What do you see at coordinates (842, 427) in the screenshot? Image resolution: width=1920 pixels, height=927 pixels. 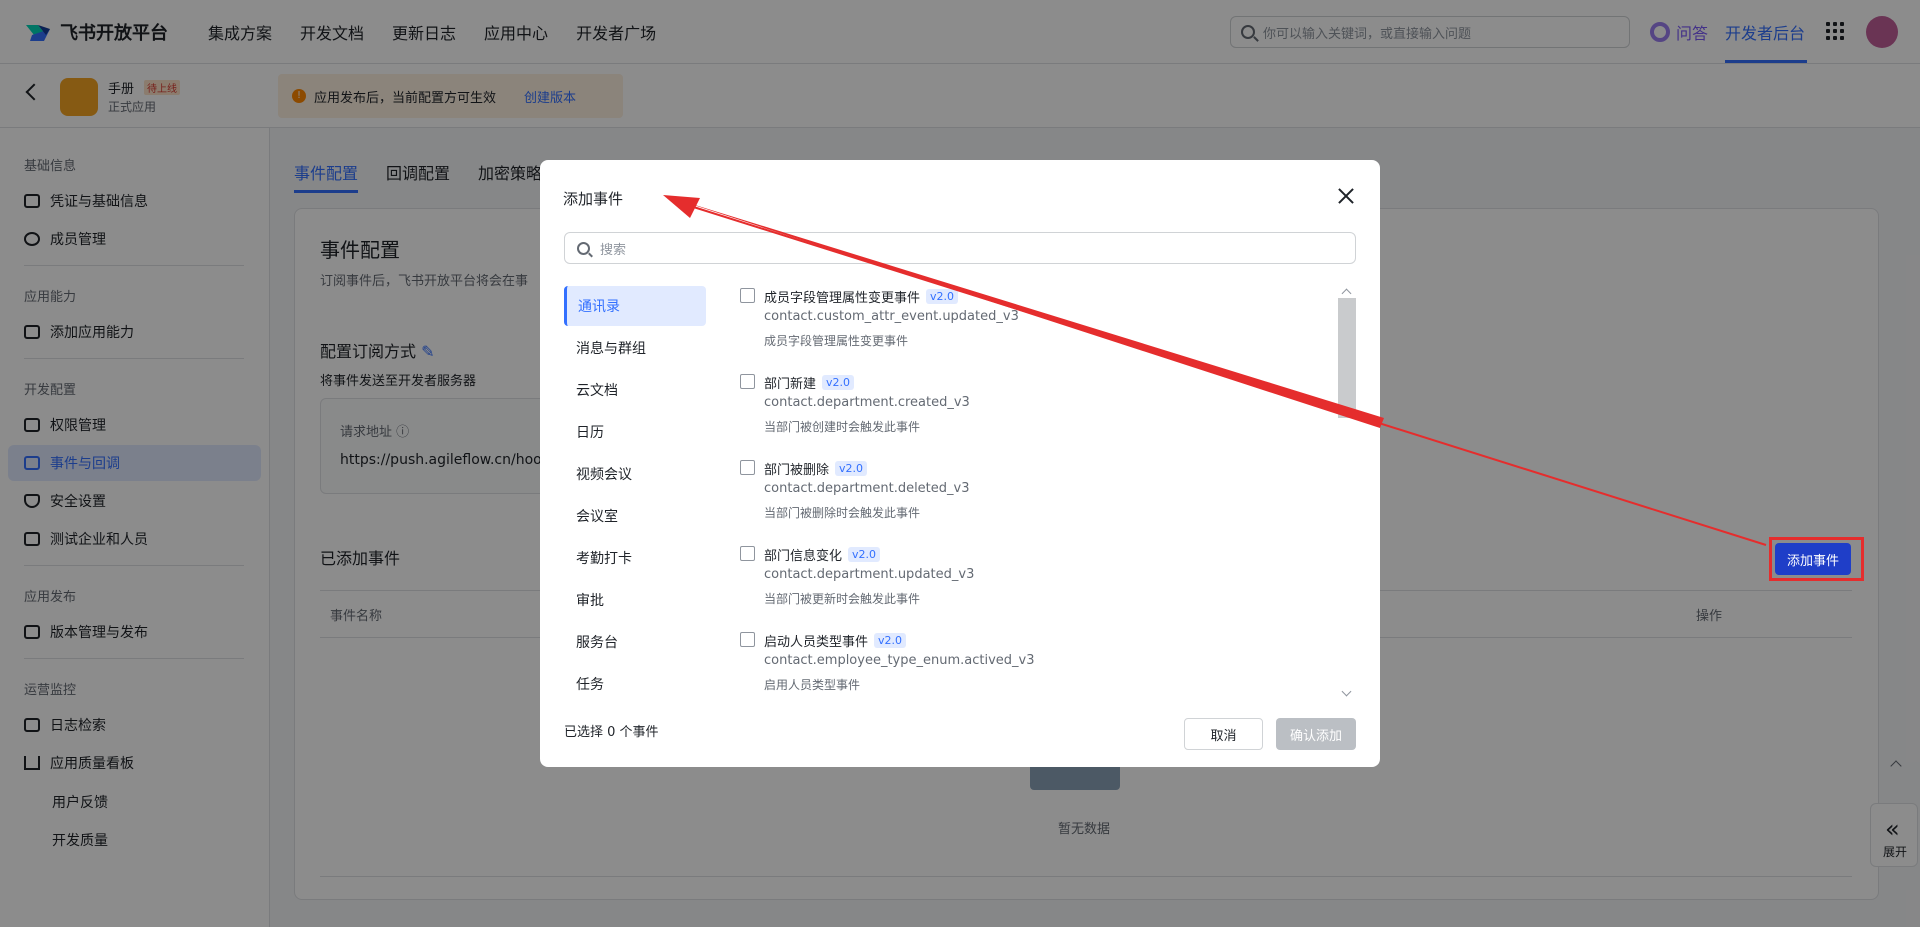 I see `event-description: 当部门被创建时会触发此事件` at bounding box center [842, 427].